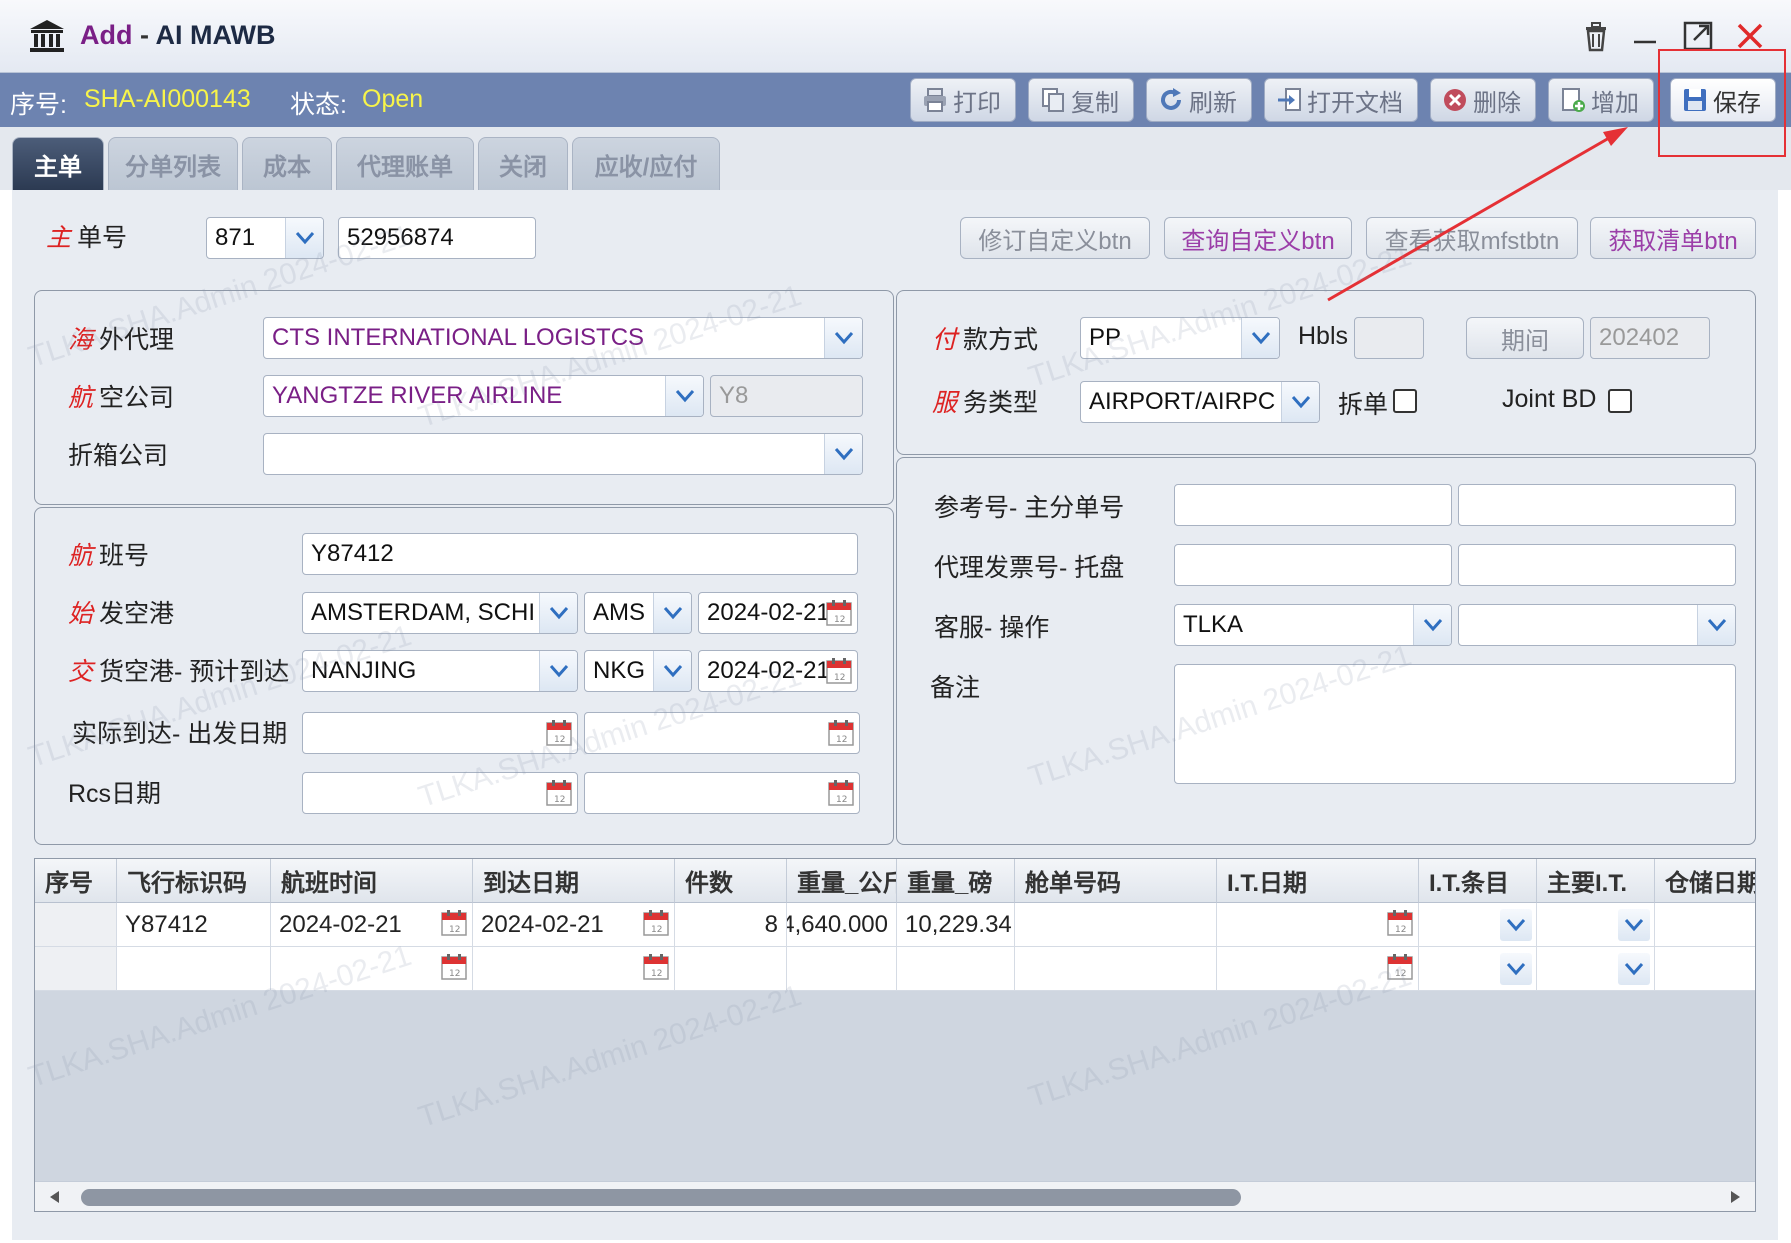  I want to click on annotation-arrow, so click(1477, 214).